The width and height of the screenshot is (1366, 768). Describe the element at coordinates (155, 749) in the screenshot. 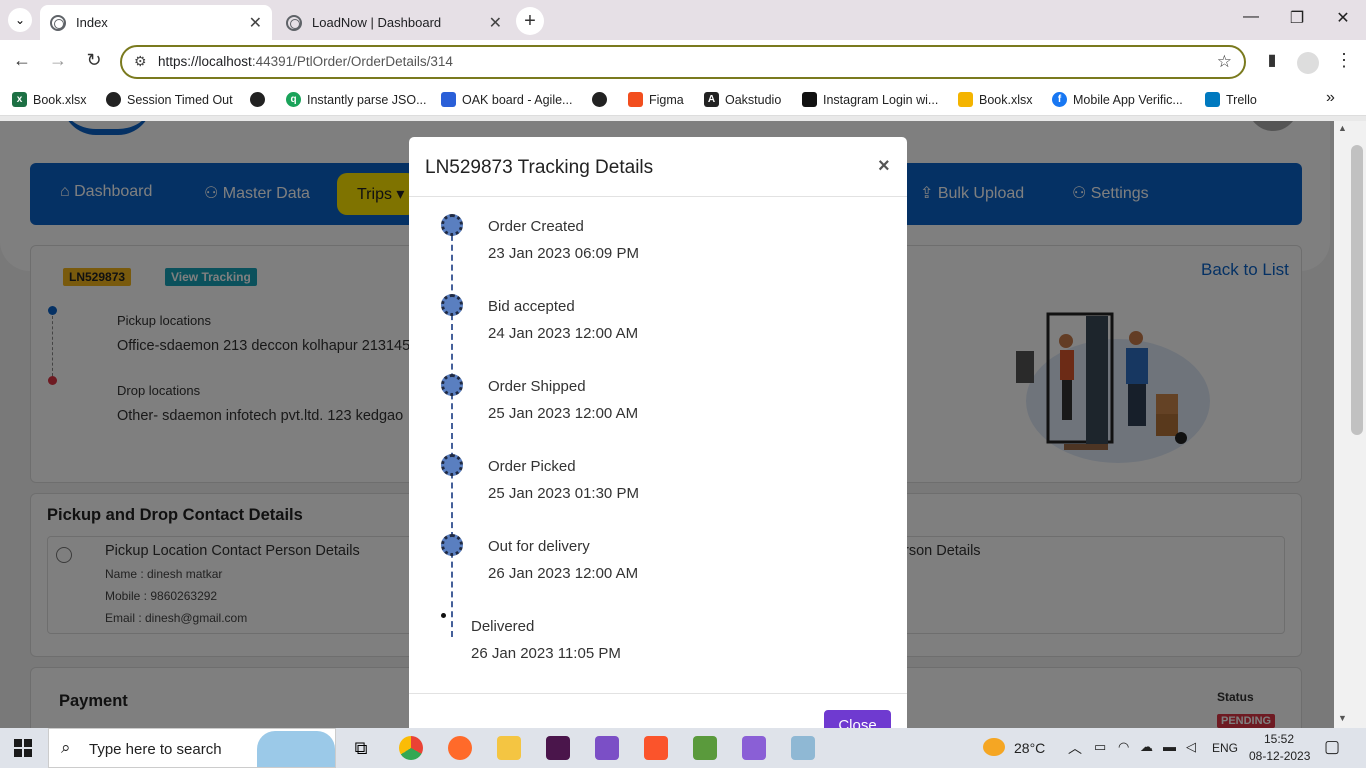

I see `search-placeholder: Type here to search` at that location.